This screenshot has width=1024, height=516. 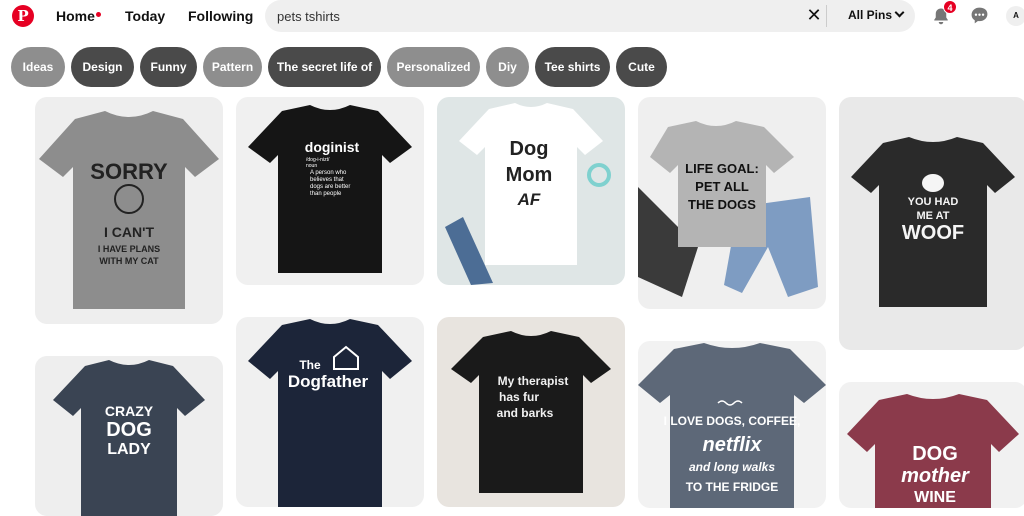 I want to click on shirt-print-line: mother, so click(x=935, y=476).